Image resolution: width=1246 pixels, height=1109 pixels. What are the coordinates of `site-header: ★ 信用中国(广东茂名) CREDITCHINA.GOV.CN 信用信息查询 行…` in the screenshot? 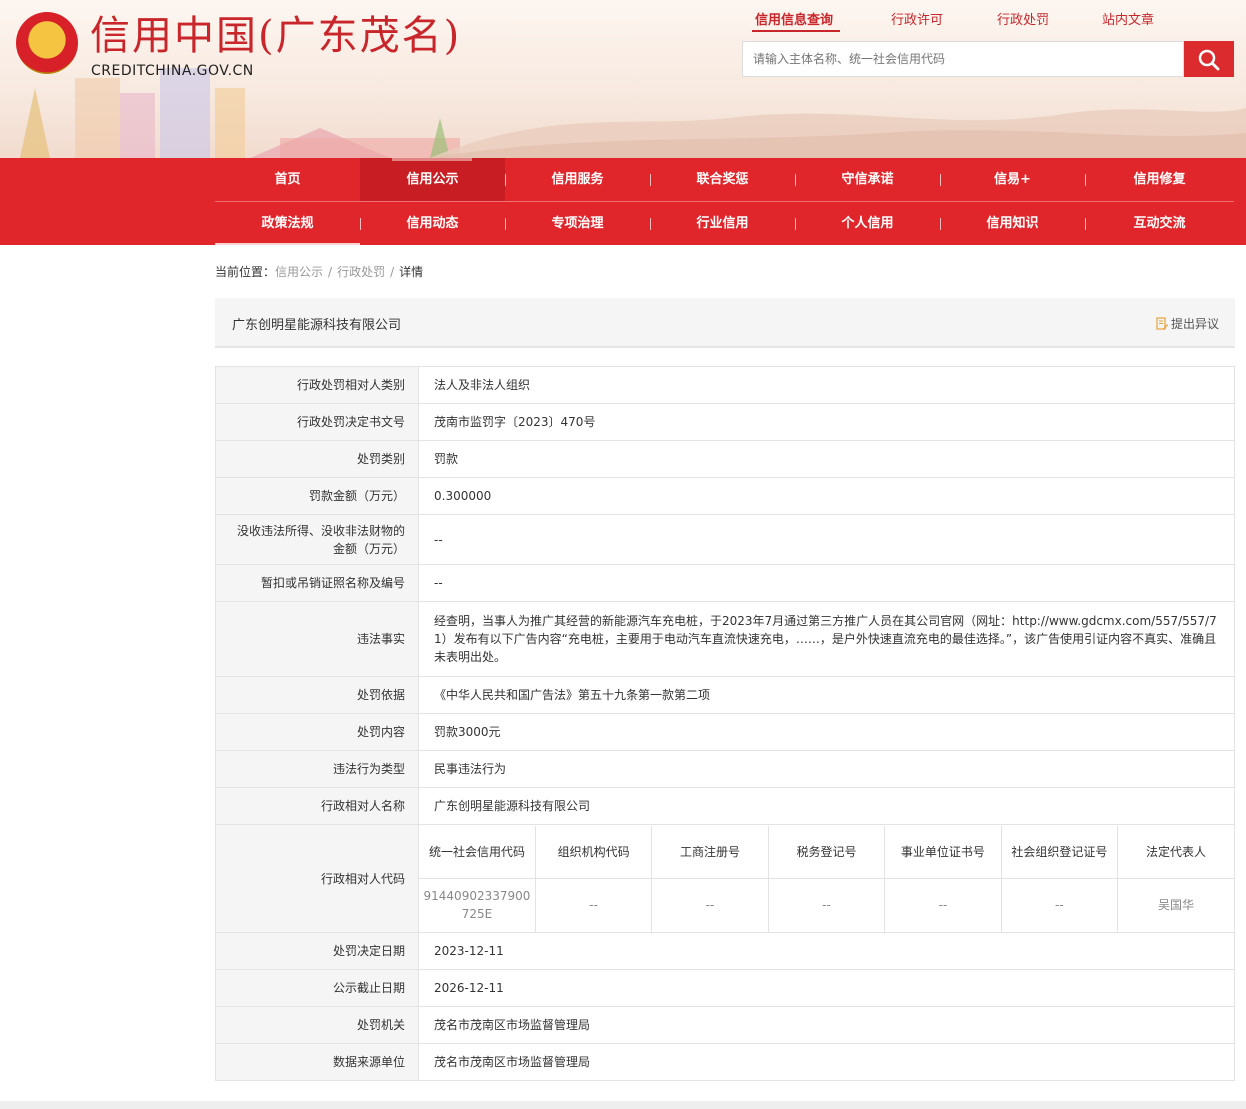 It's located at (623, 79).